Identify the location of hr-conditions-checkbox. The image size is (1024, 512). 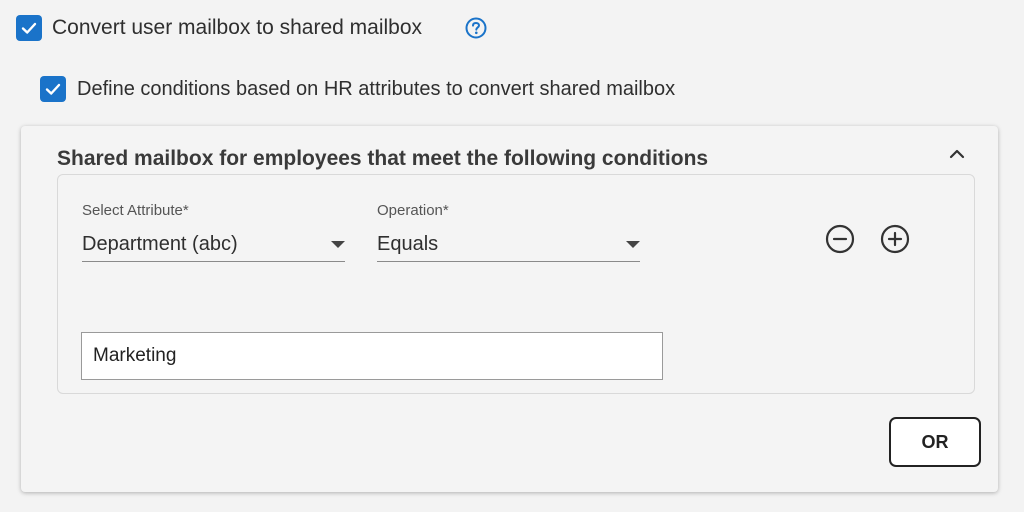
(53, 89).